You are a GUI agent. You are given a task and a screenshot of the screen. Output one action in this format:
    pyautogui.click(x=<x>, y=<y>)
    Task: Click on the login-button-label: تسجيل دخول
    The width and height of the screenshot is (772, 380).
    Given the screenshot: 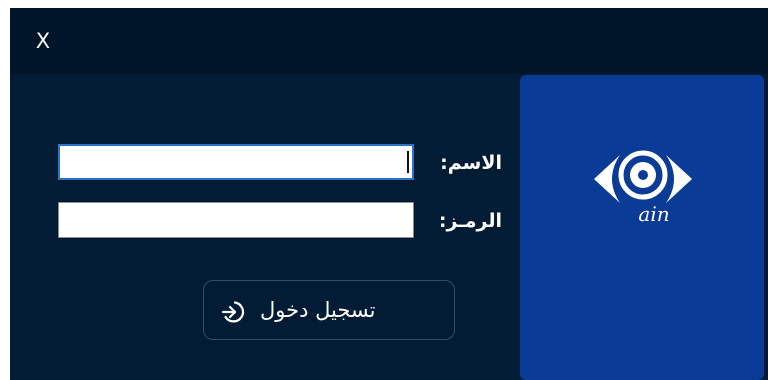 What is the action you would take?
    pyautogui.click(x=318, y=310)
    